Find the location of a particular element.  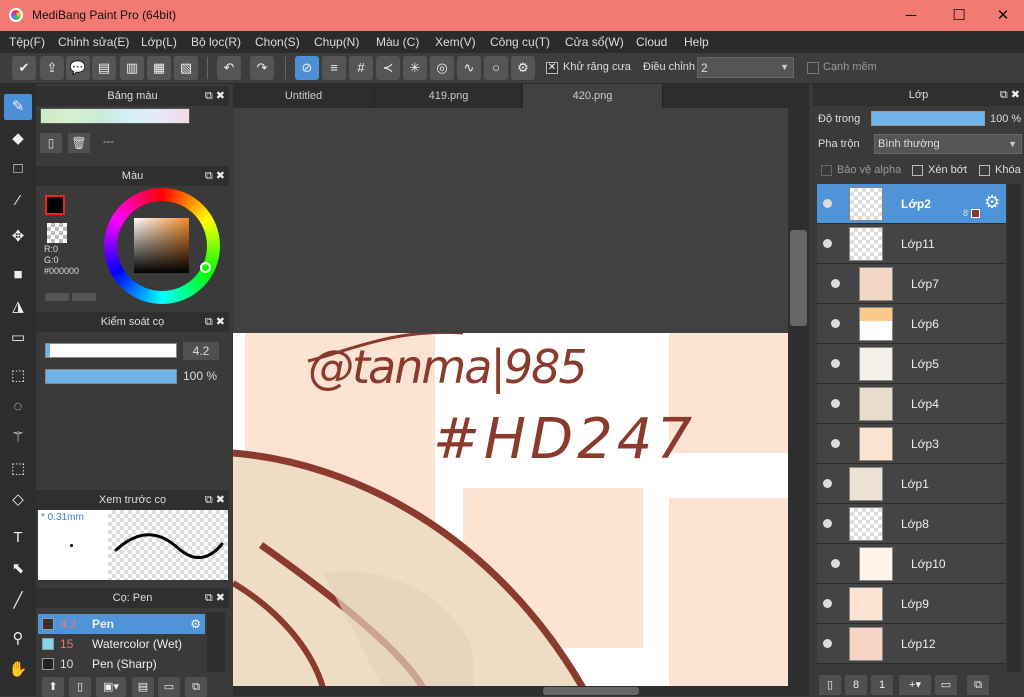

eraser-tool-icon: ◆ is located at coordinates (18, 139).